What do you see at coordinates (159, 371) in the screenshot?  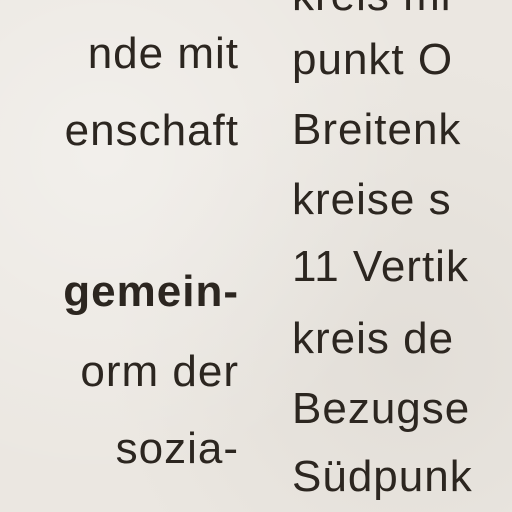 I see `left-line-4: orm der` at bounding box center [159, 371].